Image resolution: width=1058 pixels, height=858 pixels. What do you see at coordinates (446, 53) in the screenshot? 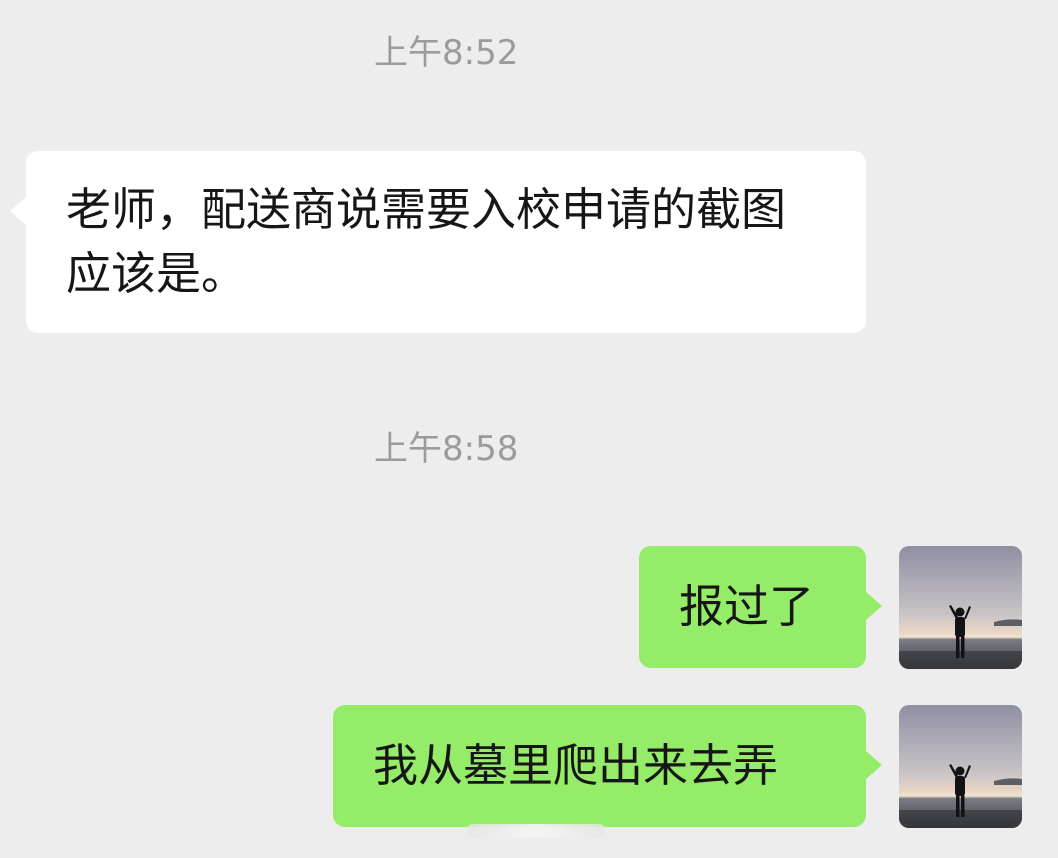
I see `message-timestamp: 上午8:52` at bounding box center [446, 53].